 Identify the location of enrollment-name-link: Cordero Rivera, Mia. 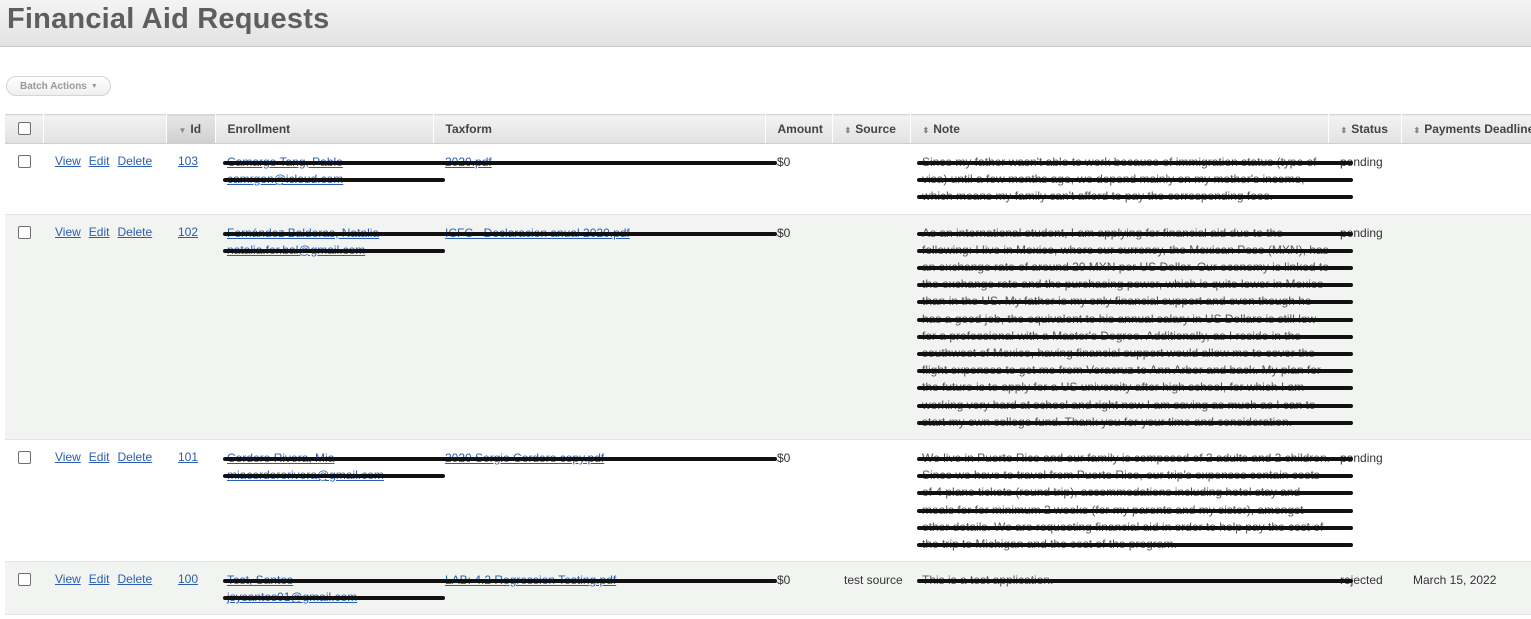
(280, 458).